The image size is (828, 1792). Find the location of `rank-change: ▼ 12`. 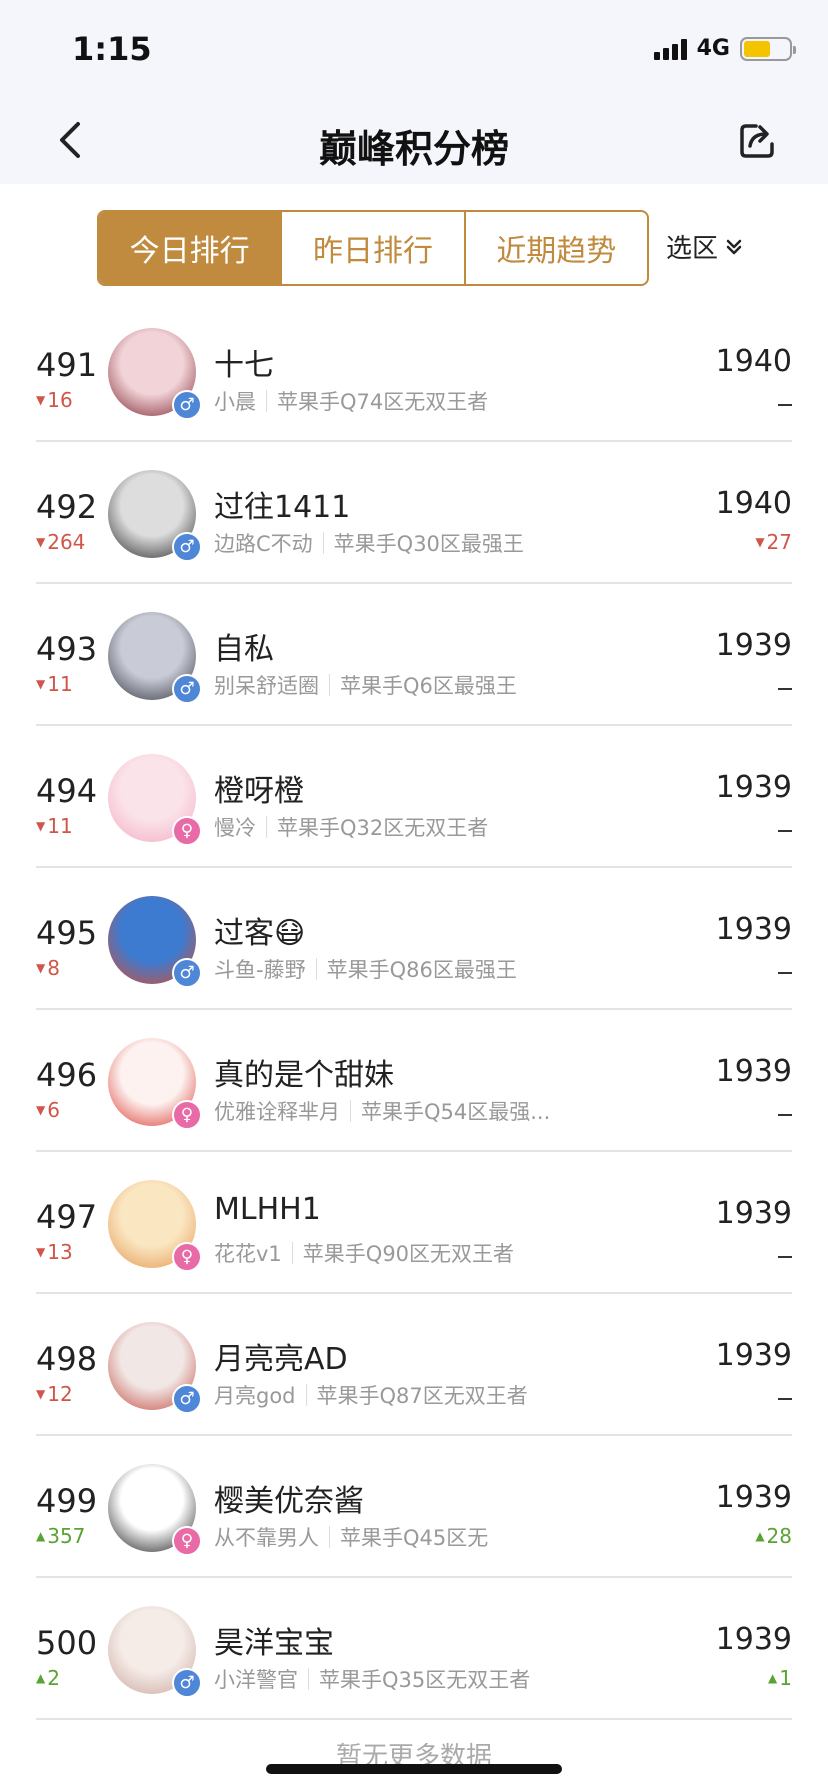

rank-change: ▼ 12 is located at coordinates (54, 1394).